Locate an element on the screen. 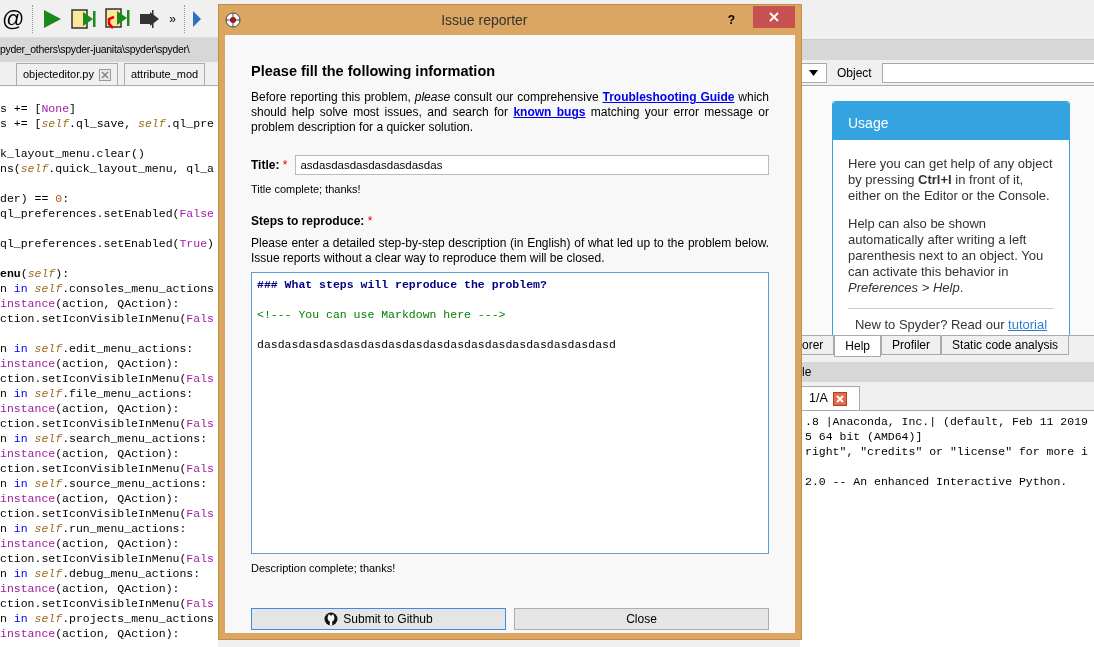 This screenshot has height=647, width=1094. file-path: pyder_others\spyder-juanita\spyder\spyder\ is located at coordinates (95, 50).